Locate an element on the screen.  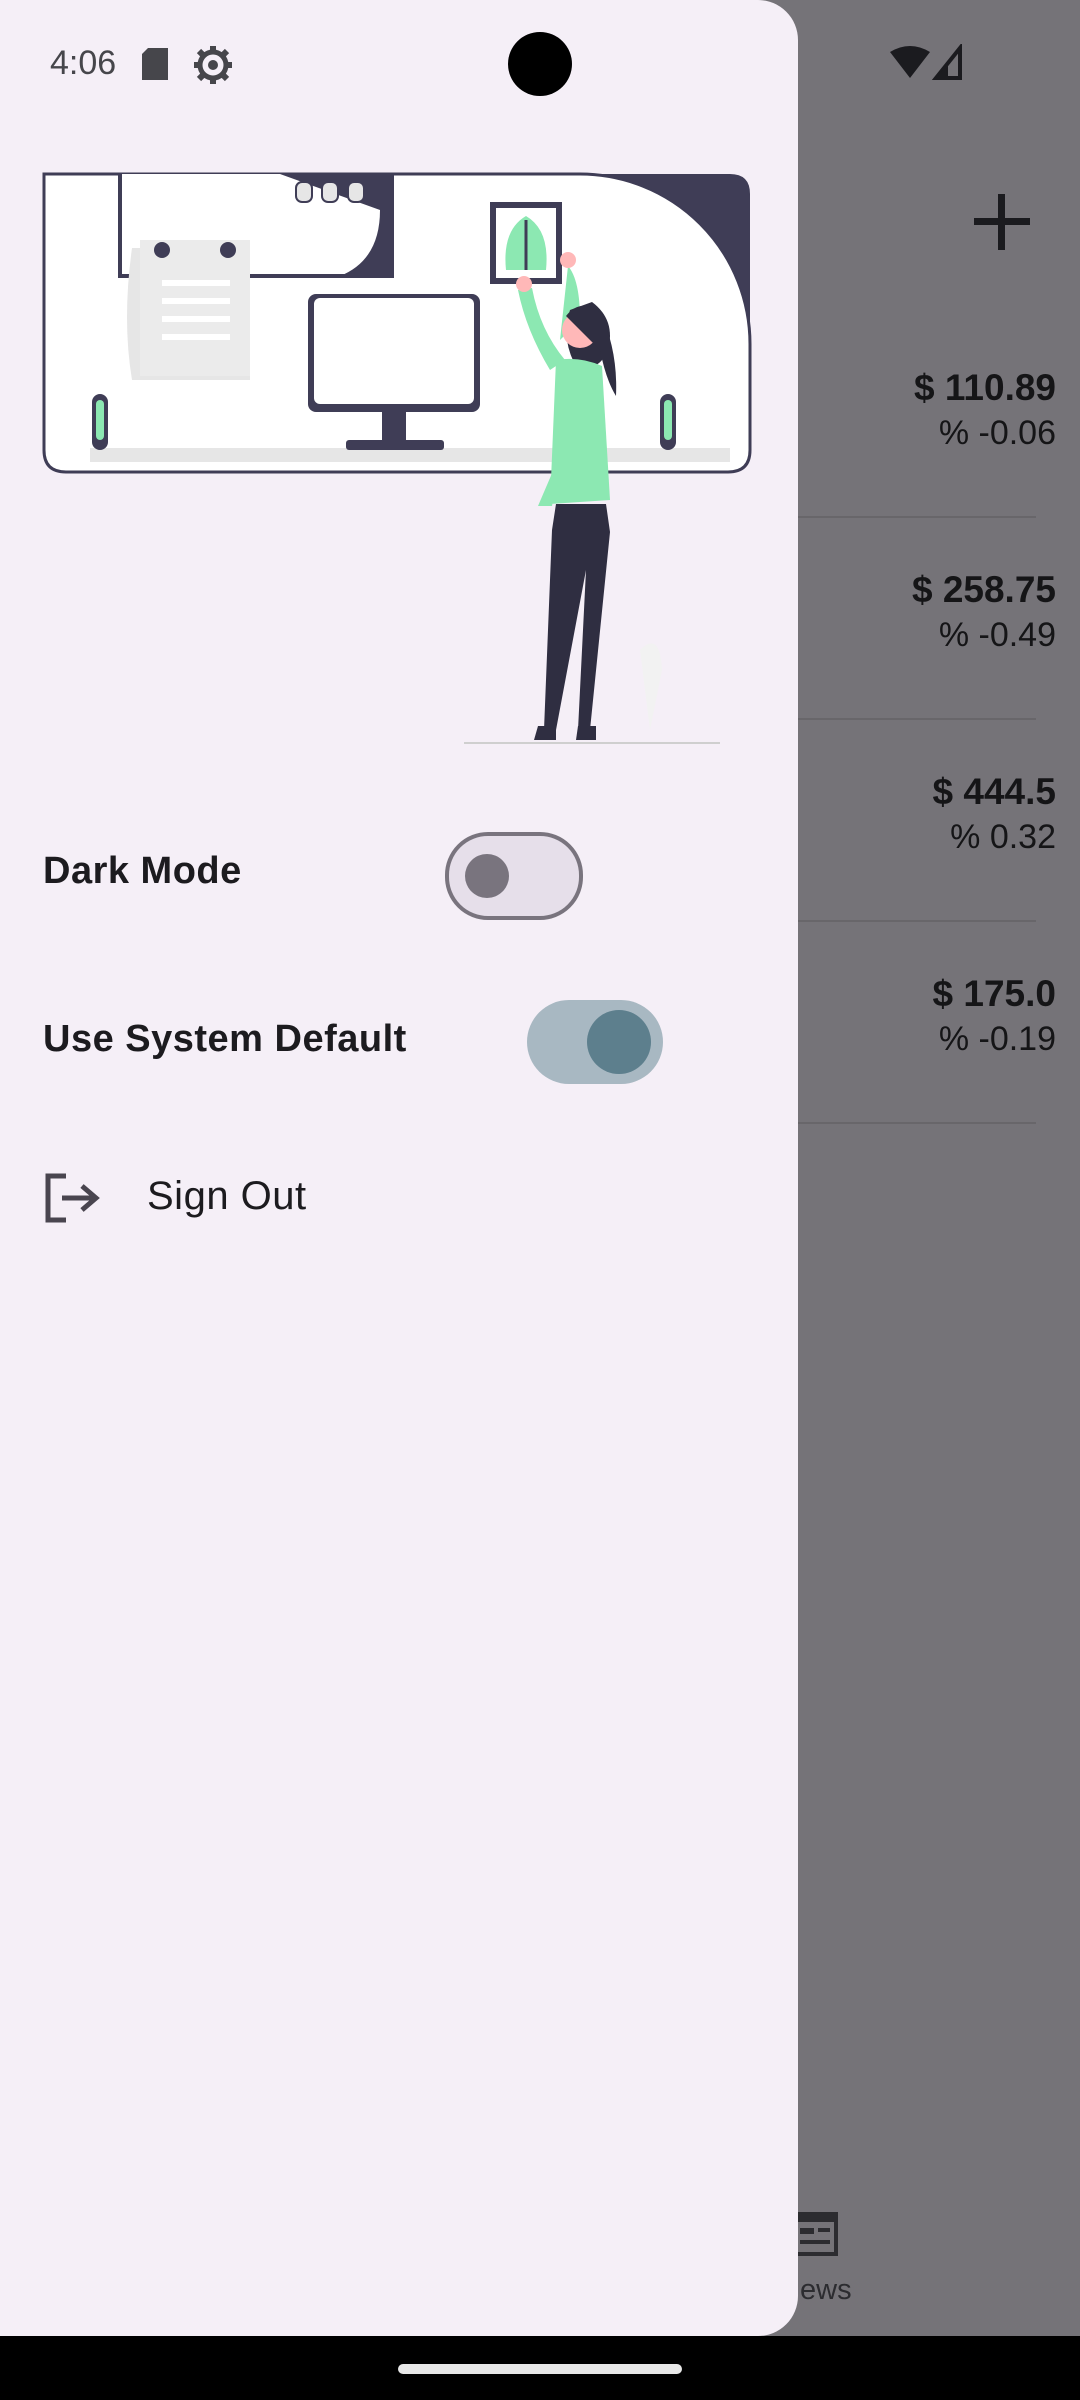
system-default-label: Use System Default is located at coordinates (225, 1039).